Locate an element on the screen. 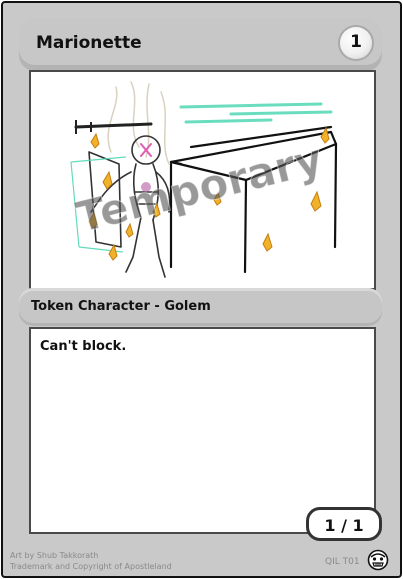 The width and height of the screenshot is (403, 579). cost-badge: 1 is located at coordinates (356, 43).